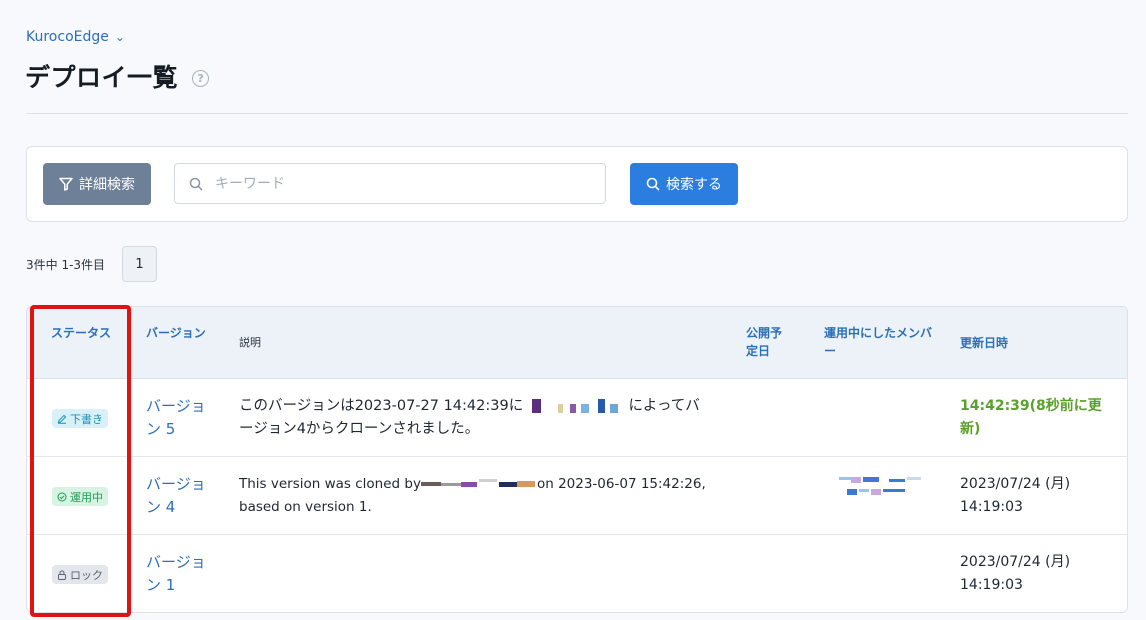  What do you see at coordinates (405, 183) in the screenshot?
I see `keyword-input` at bounding box center [405, 183].